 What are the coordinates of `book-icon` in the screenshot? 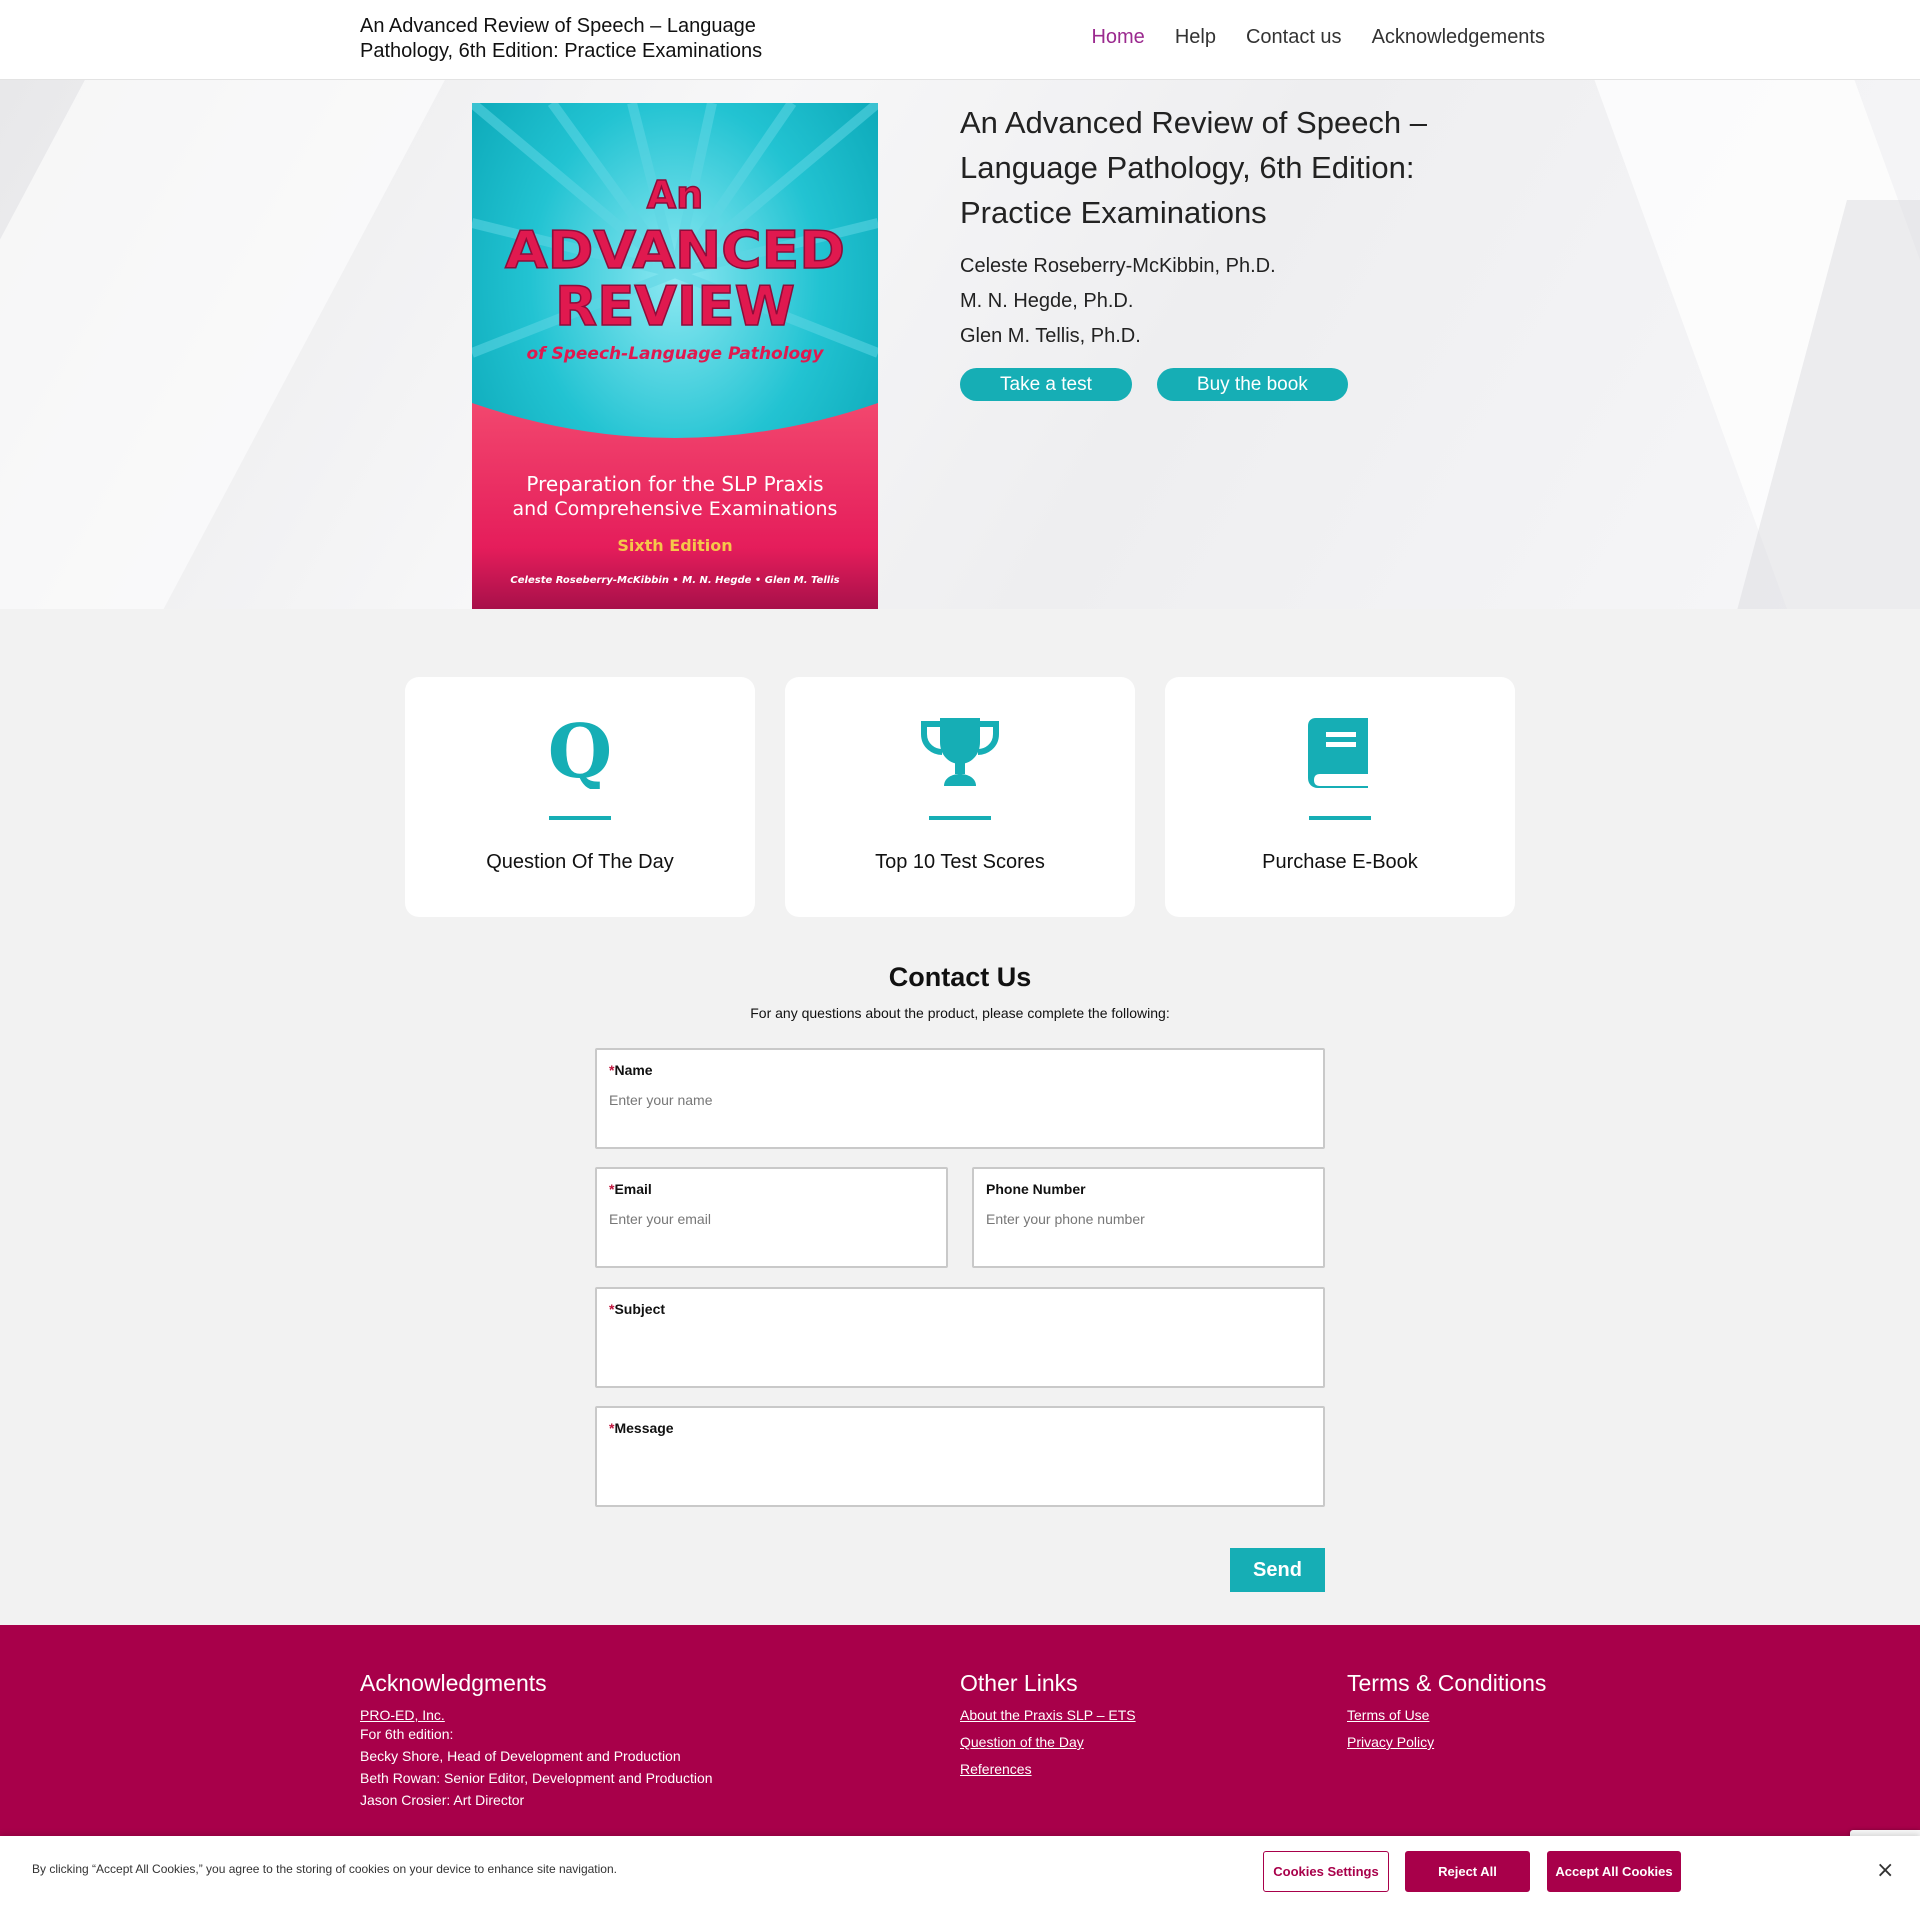 It's located at (1340, 752).